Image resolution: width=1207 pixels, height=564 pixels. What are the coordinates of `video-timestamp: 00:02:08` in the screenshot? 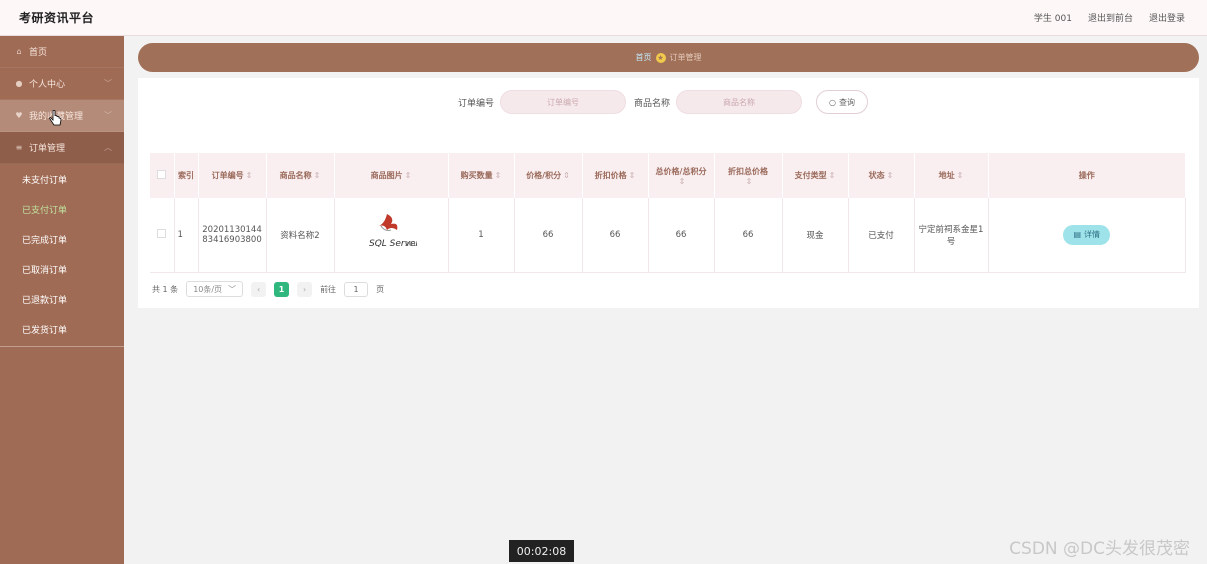 It's located at (541, 551).